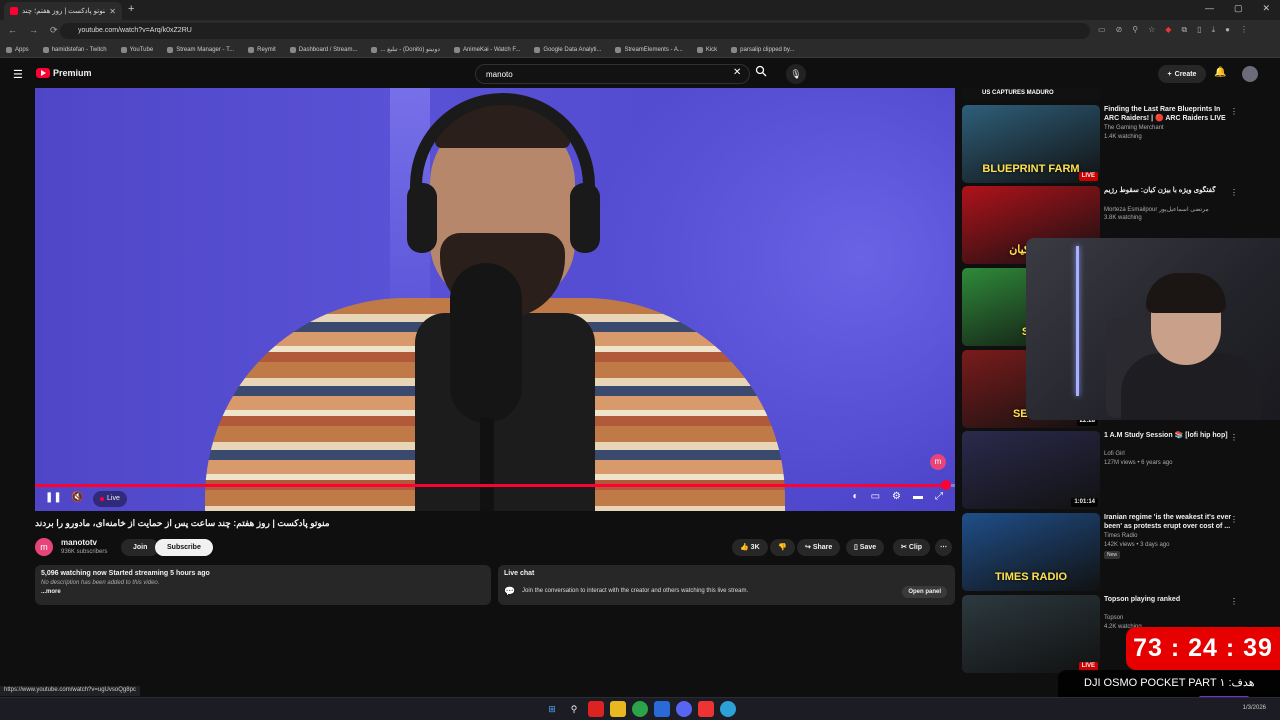 Image resolution: width=1280 pixels, height=720 pixels. Describe the element at coordinates (405, 49) in the screenshot. I see `bookmark-item: ... تبلیغ - (Donito) دونیتو` at that location.